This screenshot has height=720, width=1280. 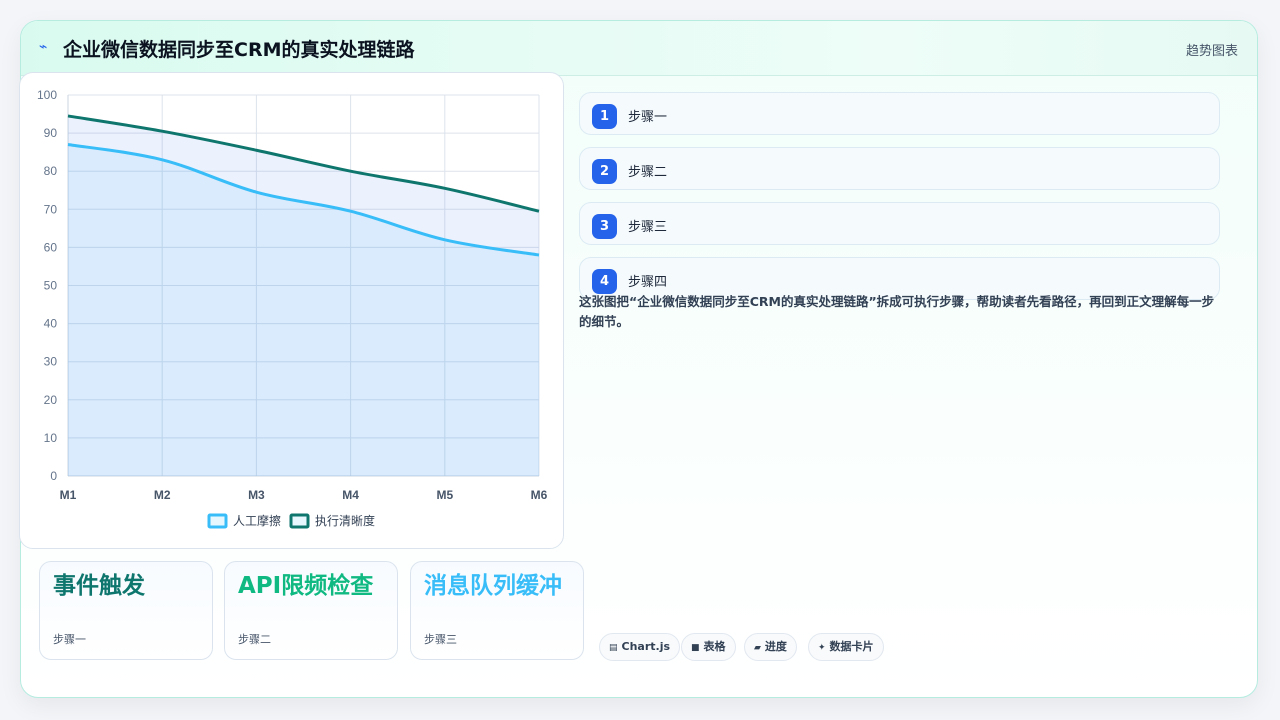 I want to click on kpi-card-1: 事件触发 步骤一, so click(x=126, y=610).